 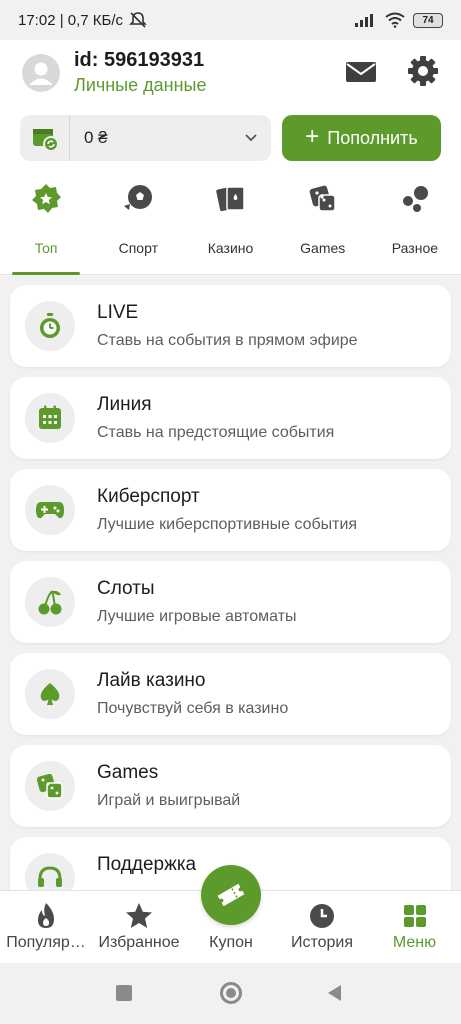 What do you see at coordinates (364, 20) in the screenshot?
I see `signal-icon` at bounding box center [364, 20].